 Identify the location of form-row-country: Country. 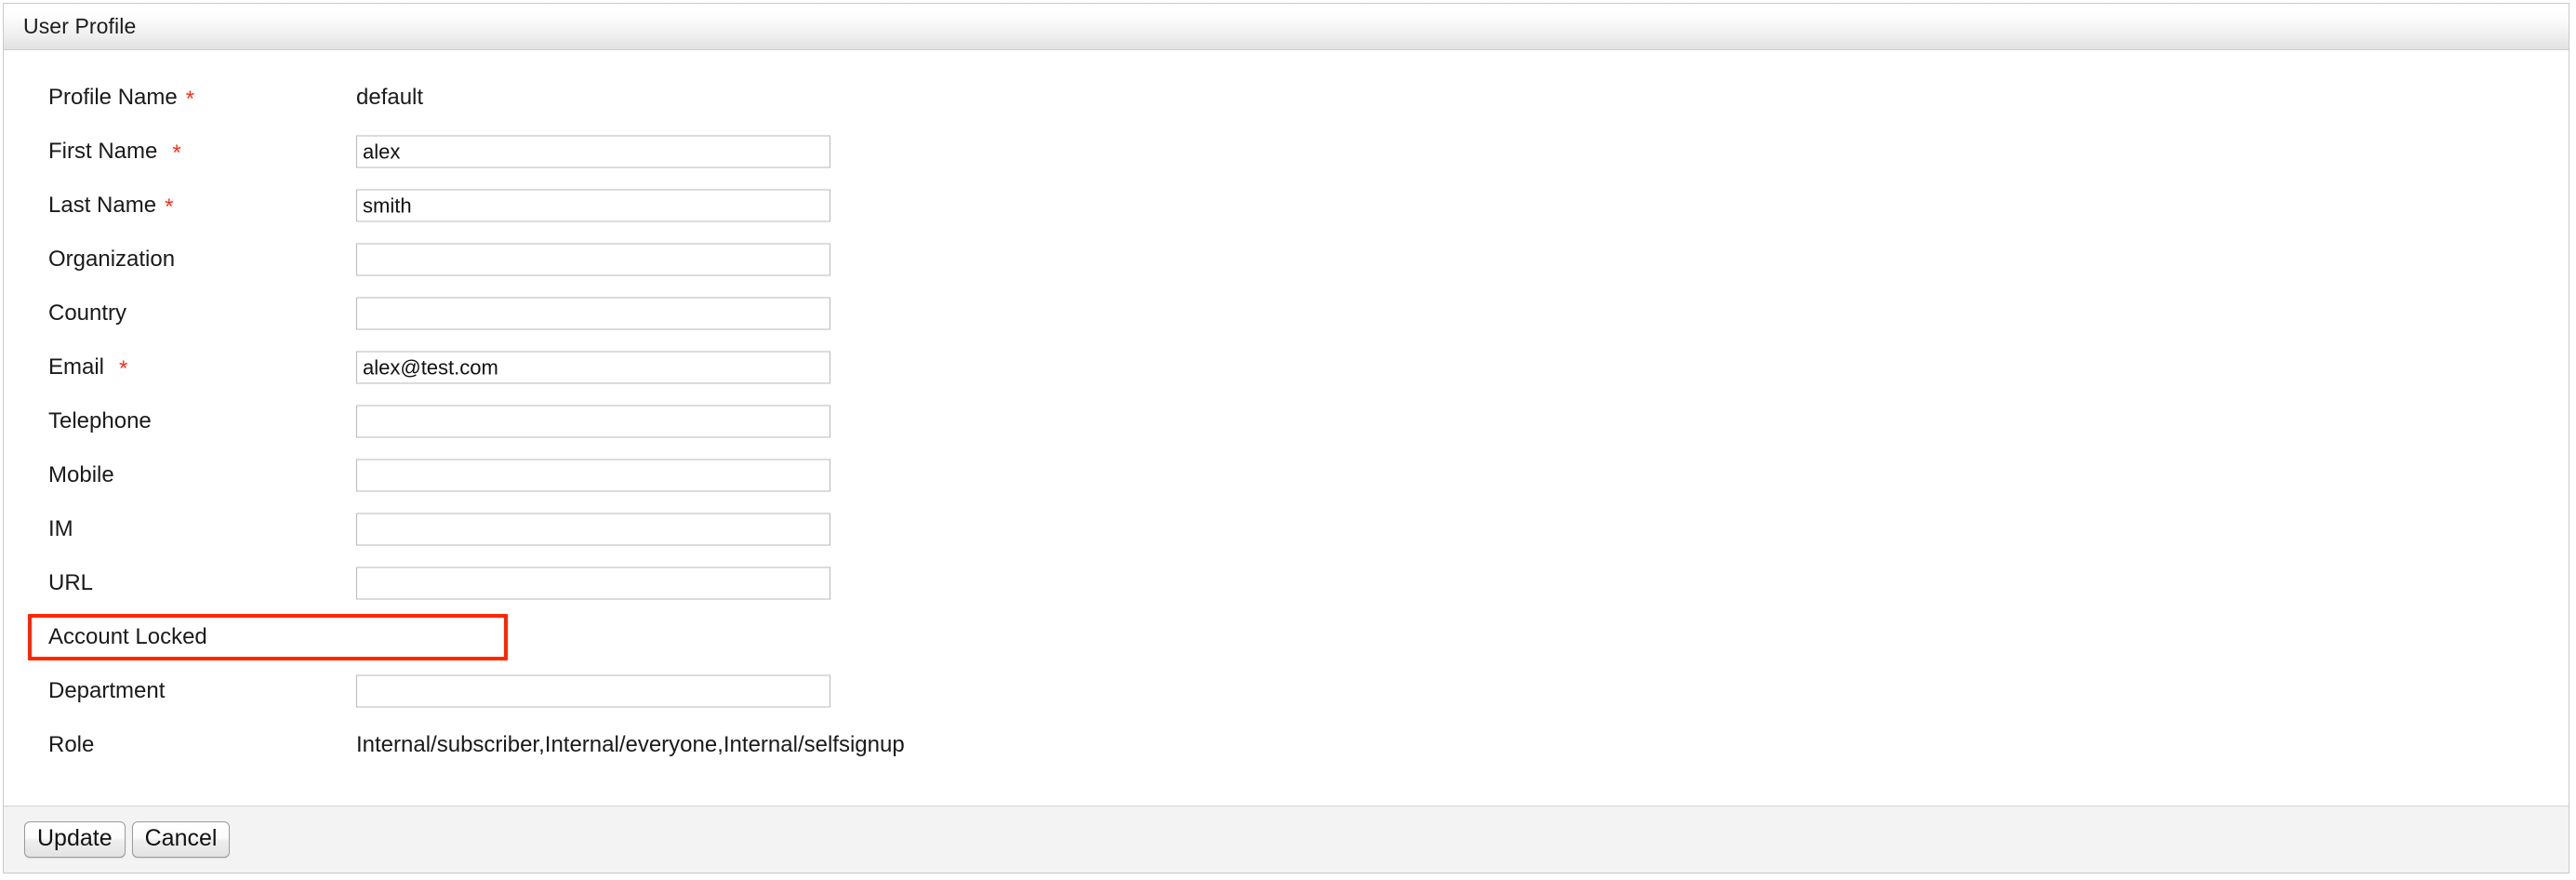
(1286, 313).